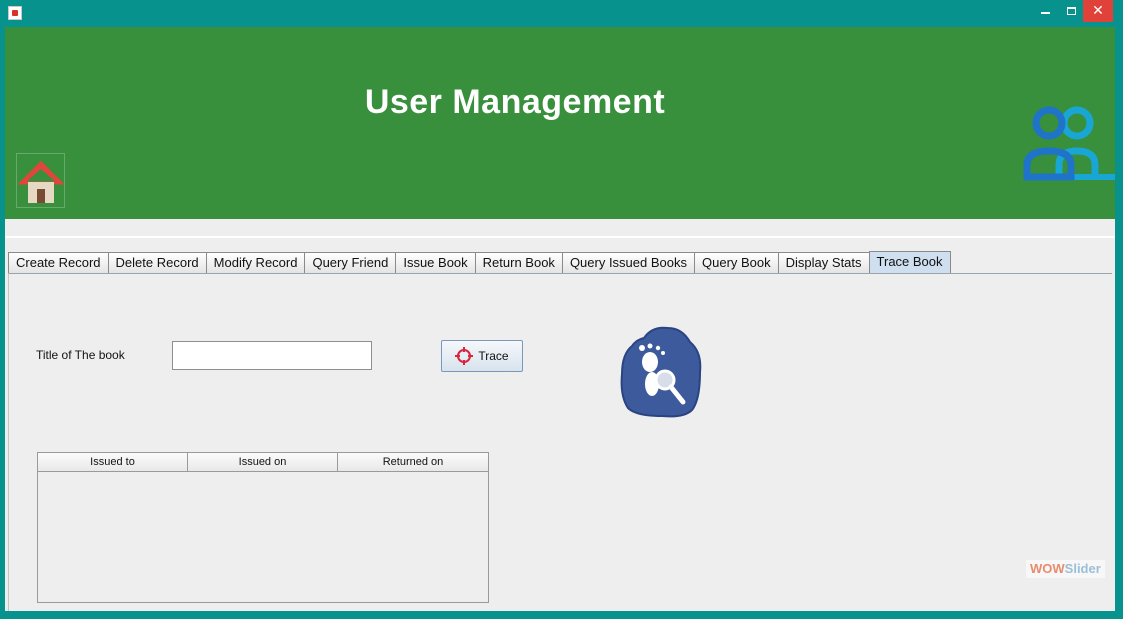  What do you see at coordinates (515, 102) in the screenshot?
I see `page-title: User Management` at bounding box center [515, 102].